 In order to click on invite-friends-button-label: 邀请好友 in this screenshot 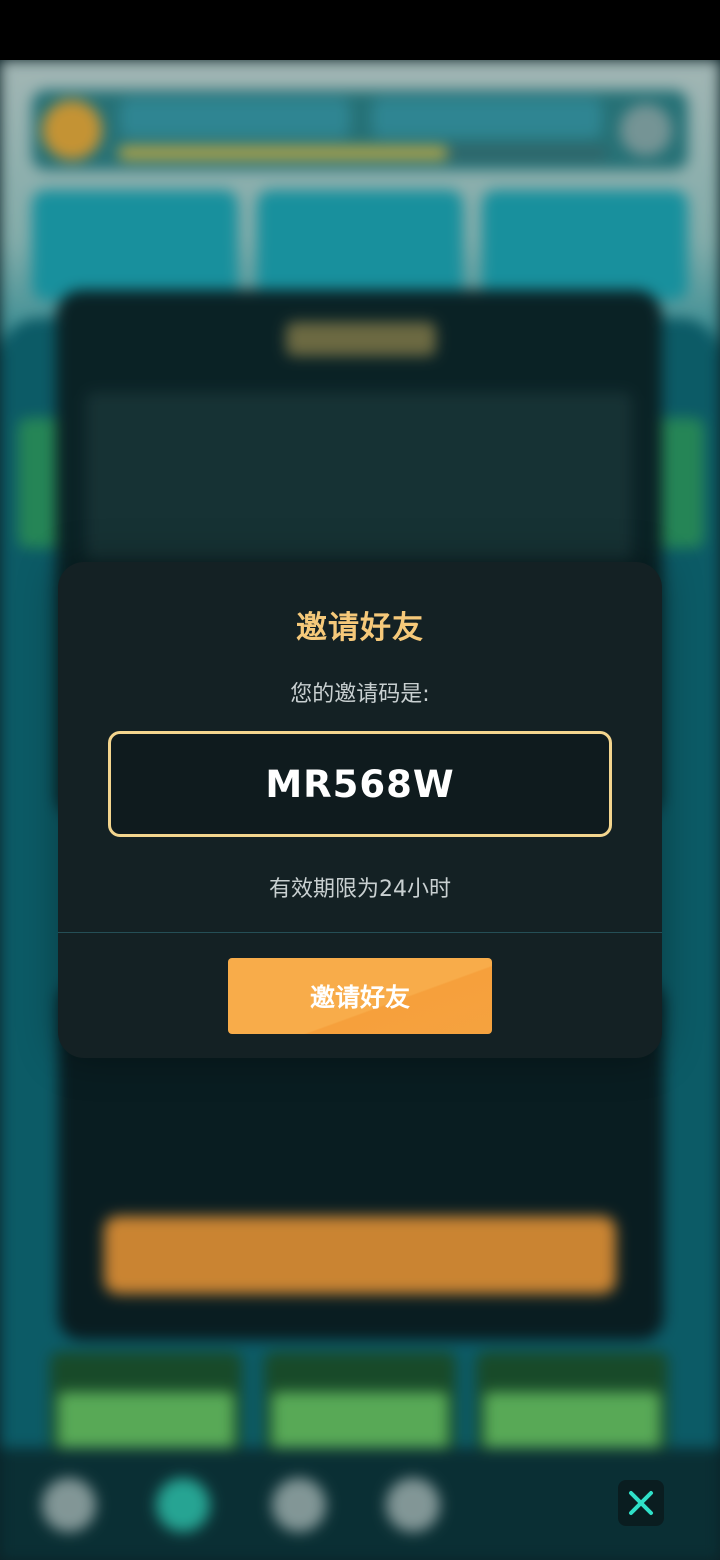, I will do `click(359, 997)`.